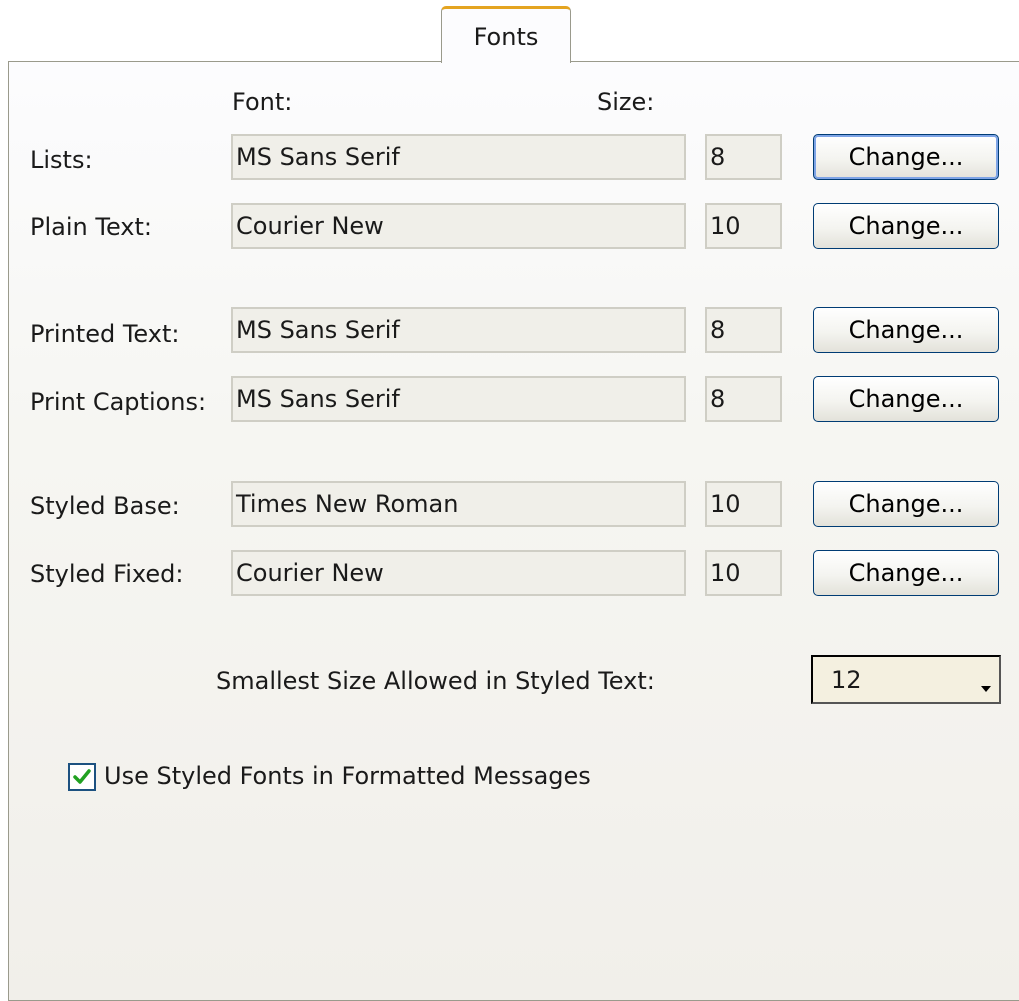 Image resolution: width=1019 pixels, height=1001 pixels. I want to click on smallest-size-value: 12, so click(846, 679).